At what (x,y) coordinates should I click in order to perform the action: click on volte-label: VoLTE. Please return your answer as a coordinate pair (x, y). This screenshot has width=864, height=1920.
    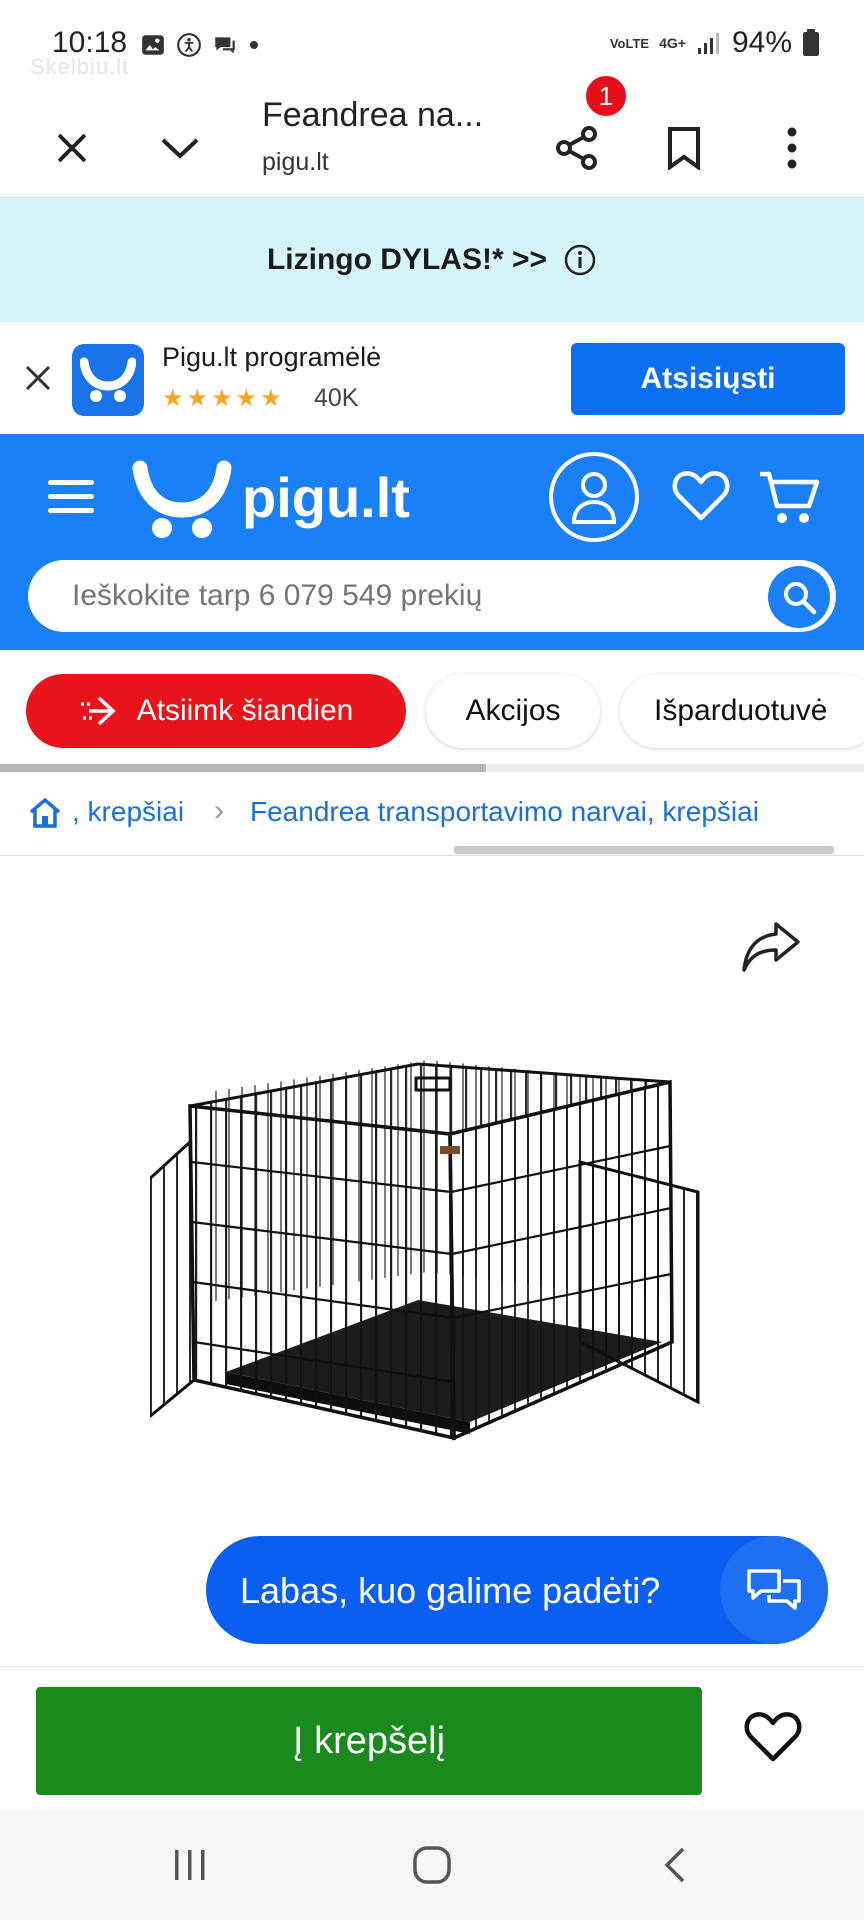
    Looking at the image, I should click on (629, 43).